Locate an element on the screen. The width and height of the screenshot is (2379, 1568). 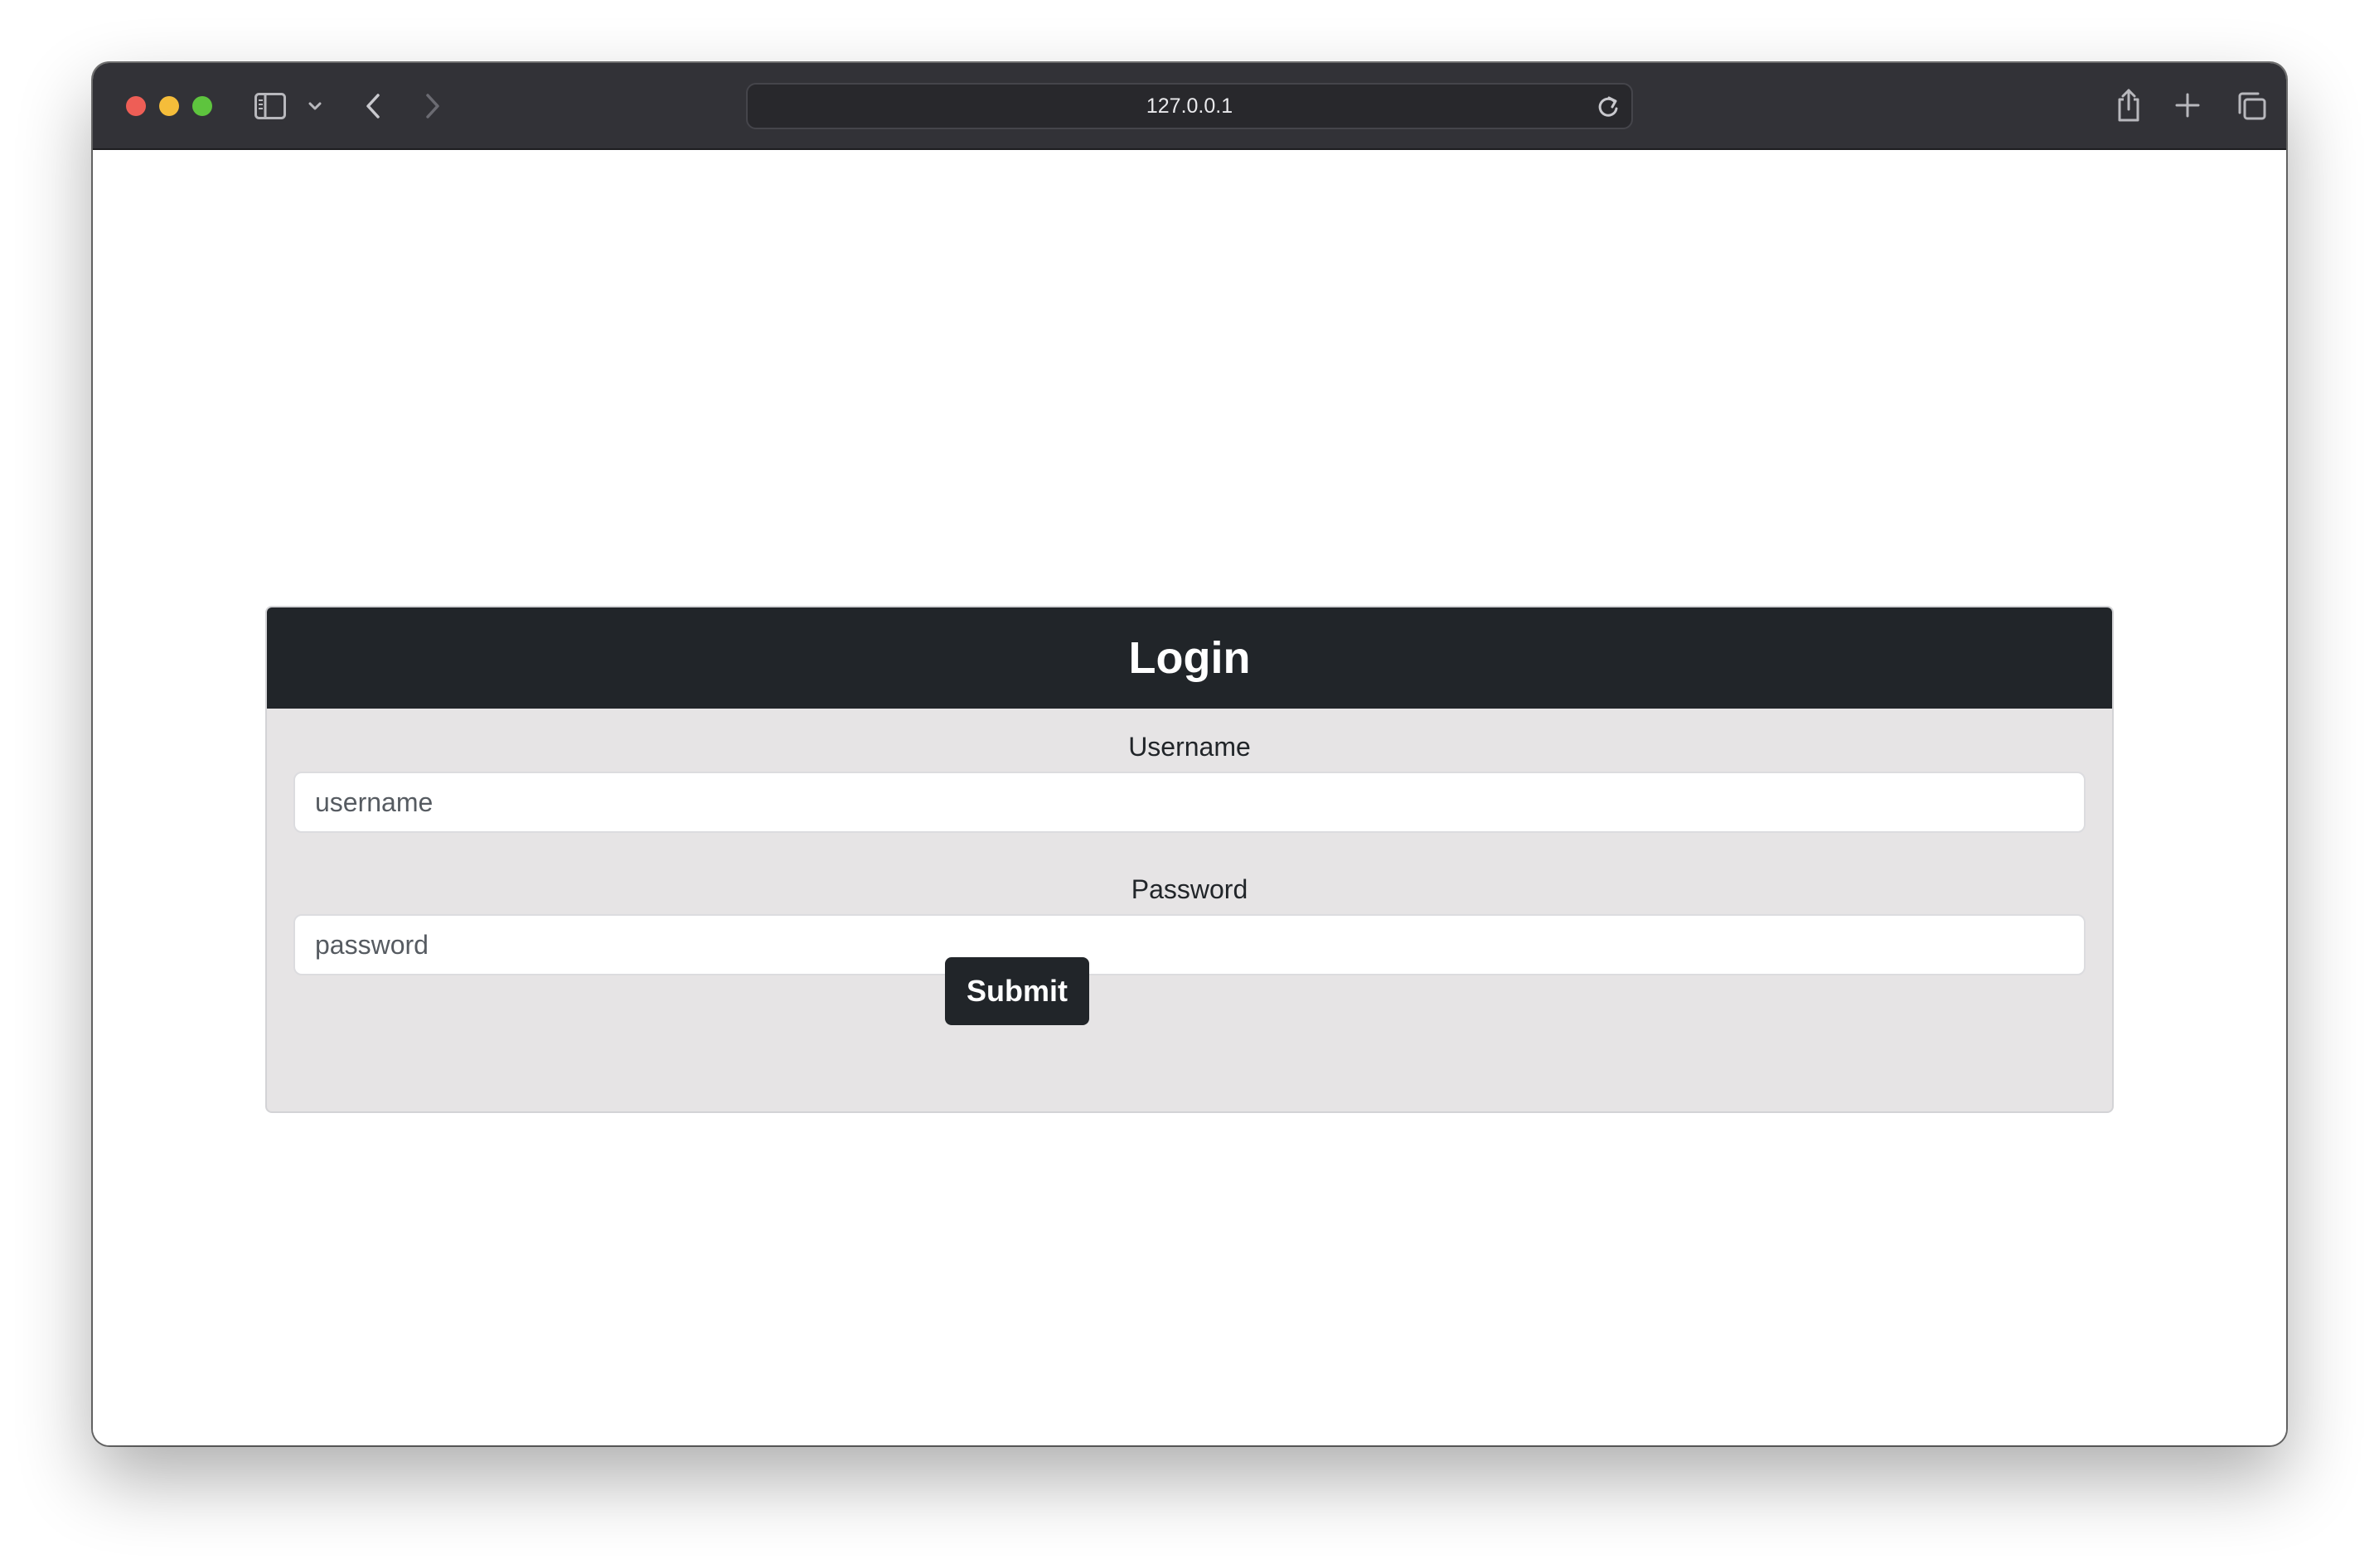
plus-icon is located at coordinates (2187, 105).